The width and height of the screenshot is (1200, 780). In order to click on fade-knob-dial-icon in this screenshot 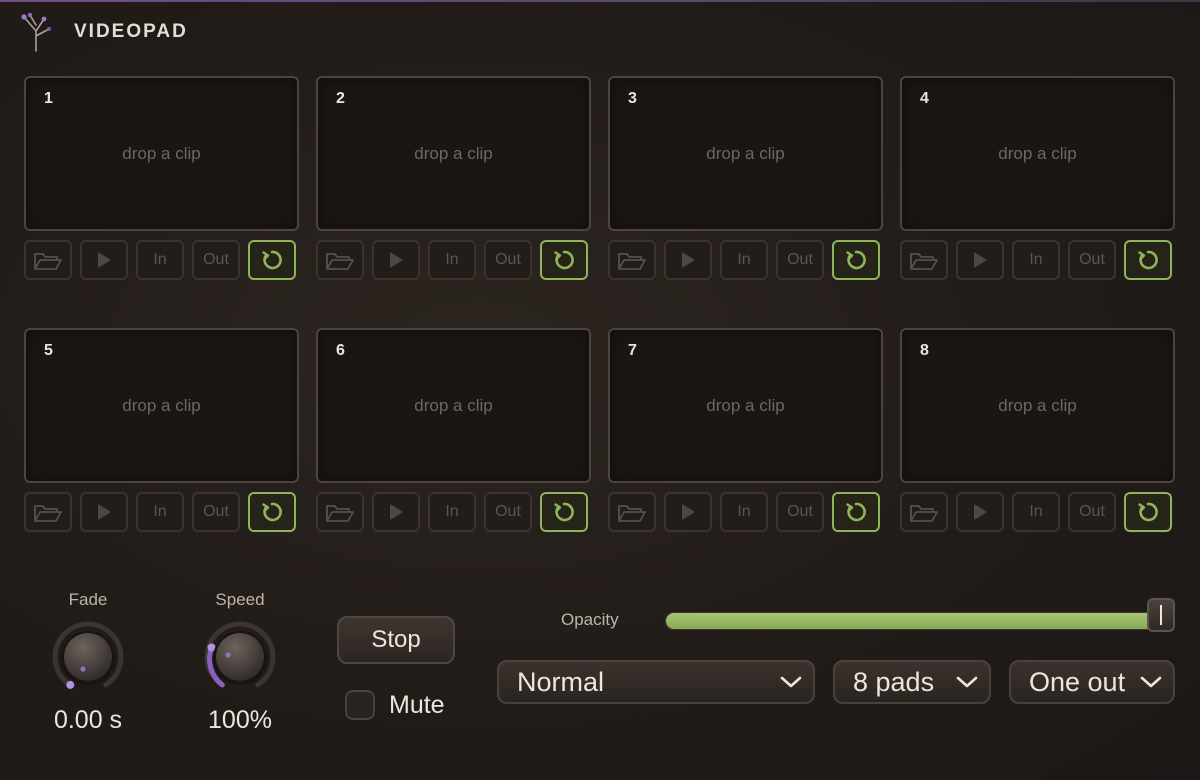, I will do `click(88, 655)`.